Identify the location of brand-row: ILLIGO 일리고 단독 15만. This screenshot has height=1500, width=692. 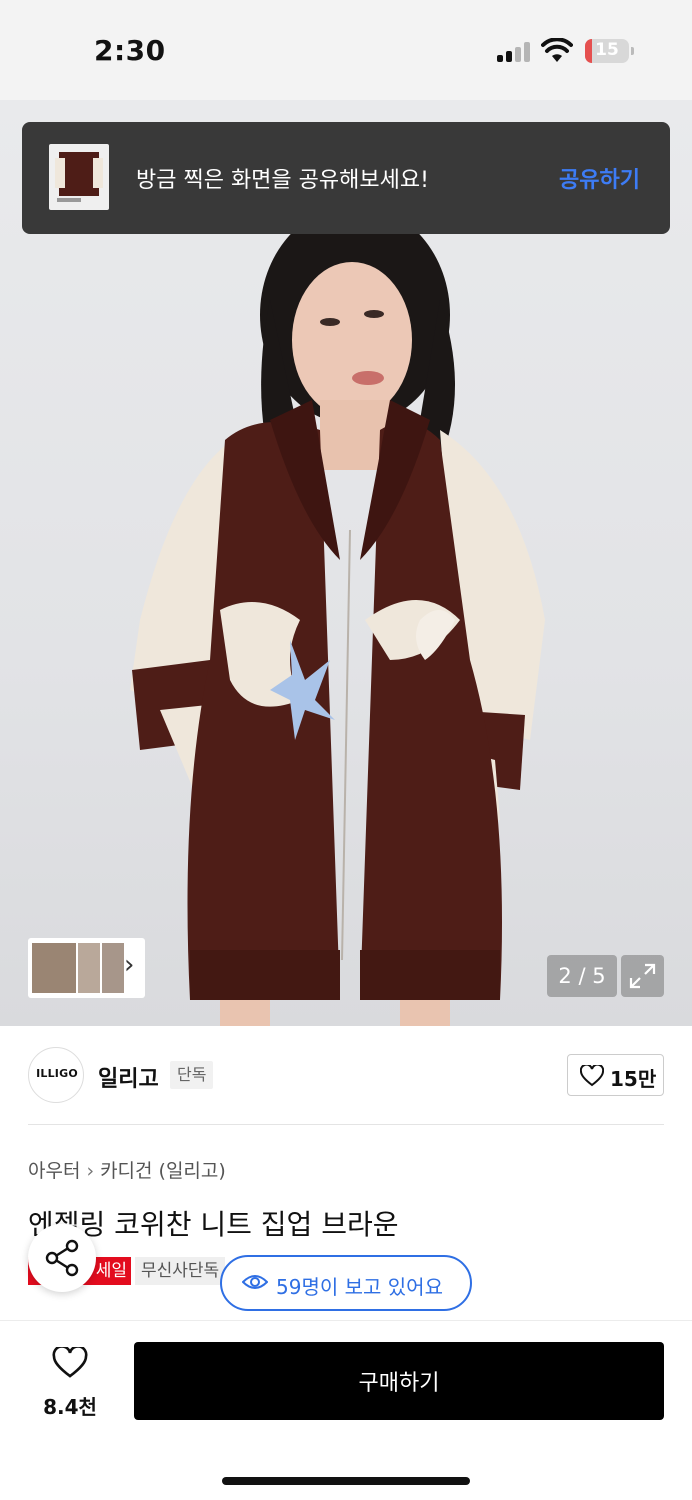
(346, 1076).